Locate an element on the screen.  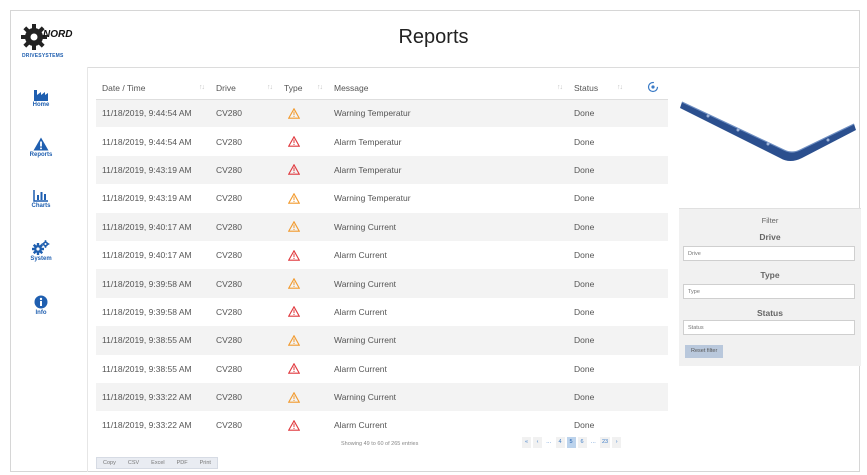
gears-icon is located at coordinates (41, 247).